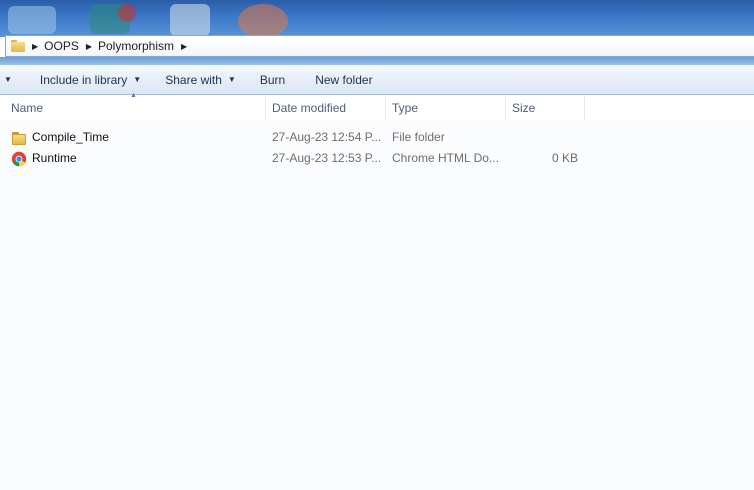 The width and height of the screenshot is (754, 490). I want to click on column-header-type: Type, so click(446, 108).